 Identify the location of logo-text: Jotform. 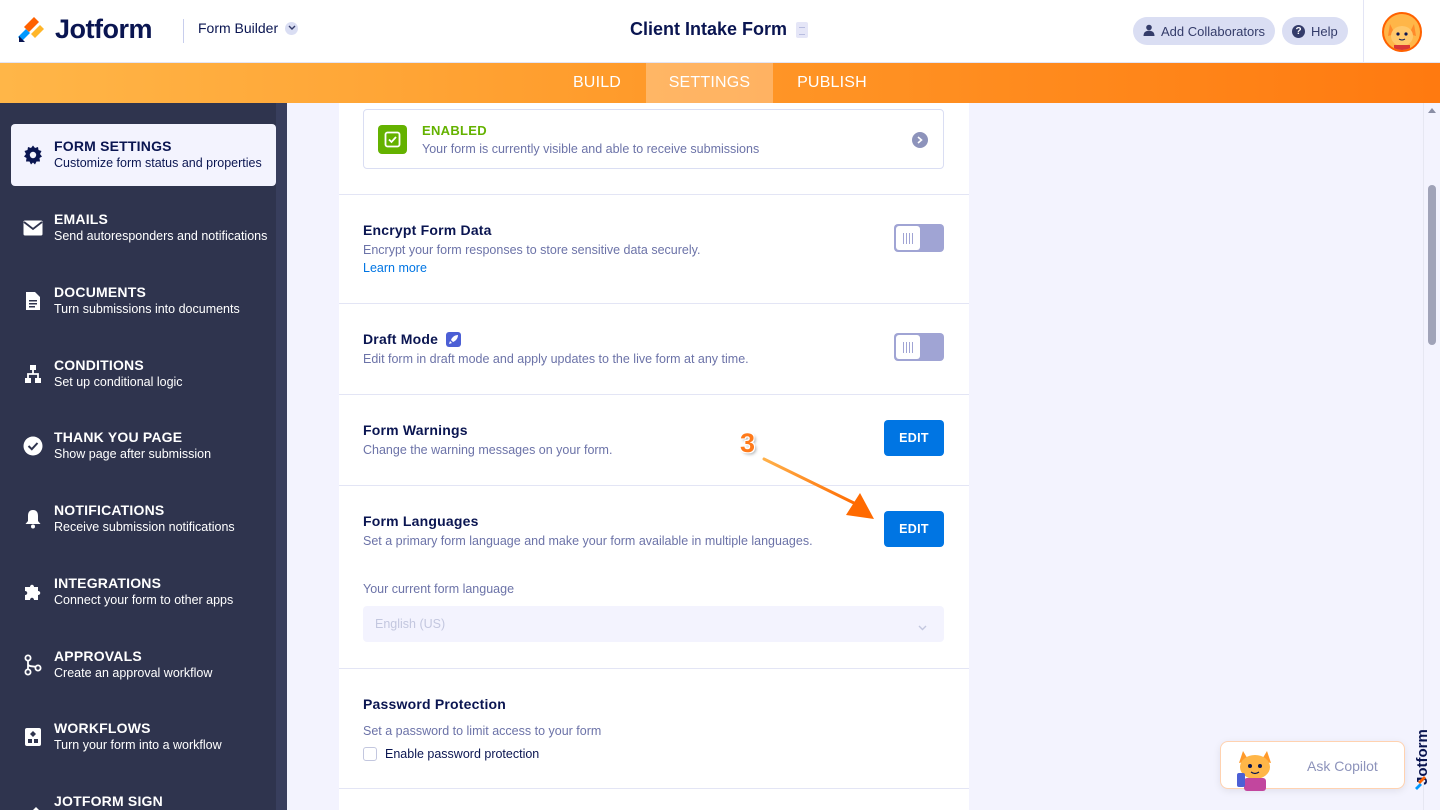
(104, 29).